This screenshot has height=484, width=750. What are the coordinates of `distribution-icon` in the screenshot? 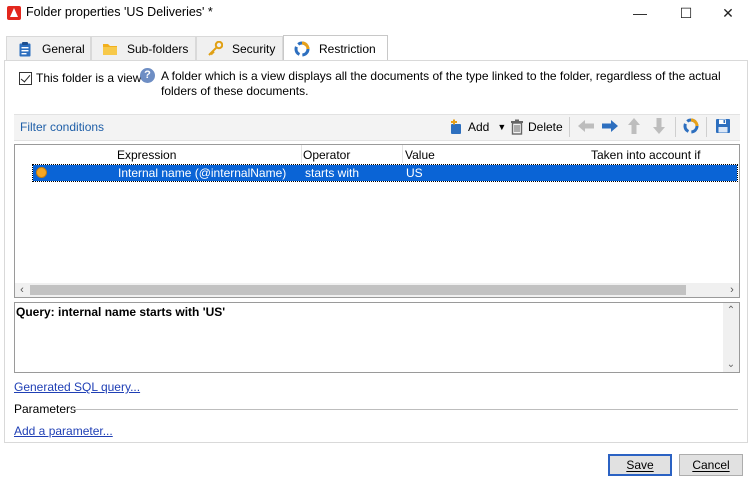 It's located at (691, 127).